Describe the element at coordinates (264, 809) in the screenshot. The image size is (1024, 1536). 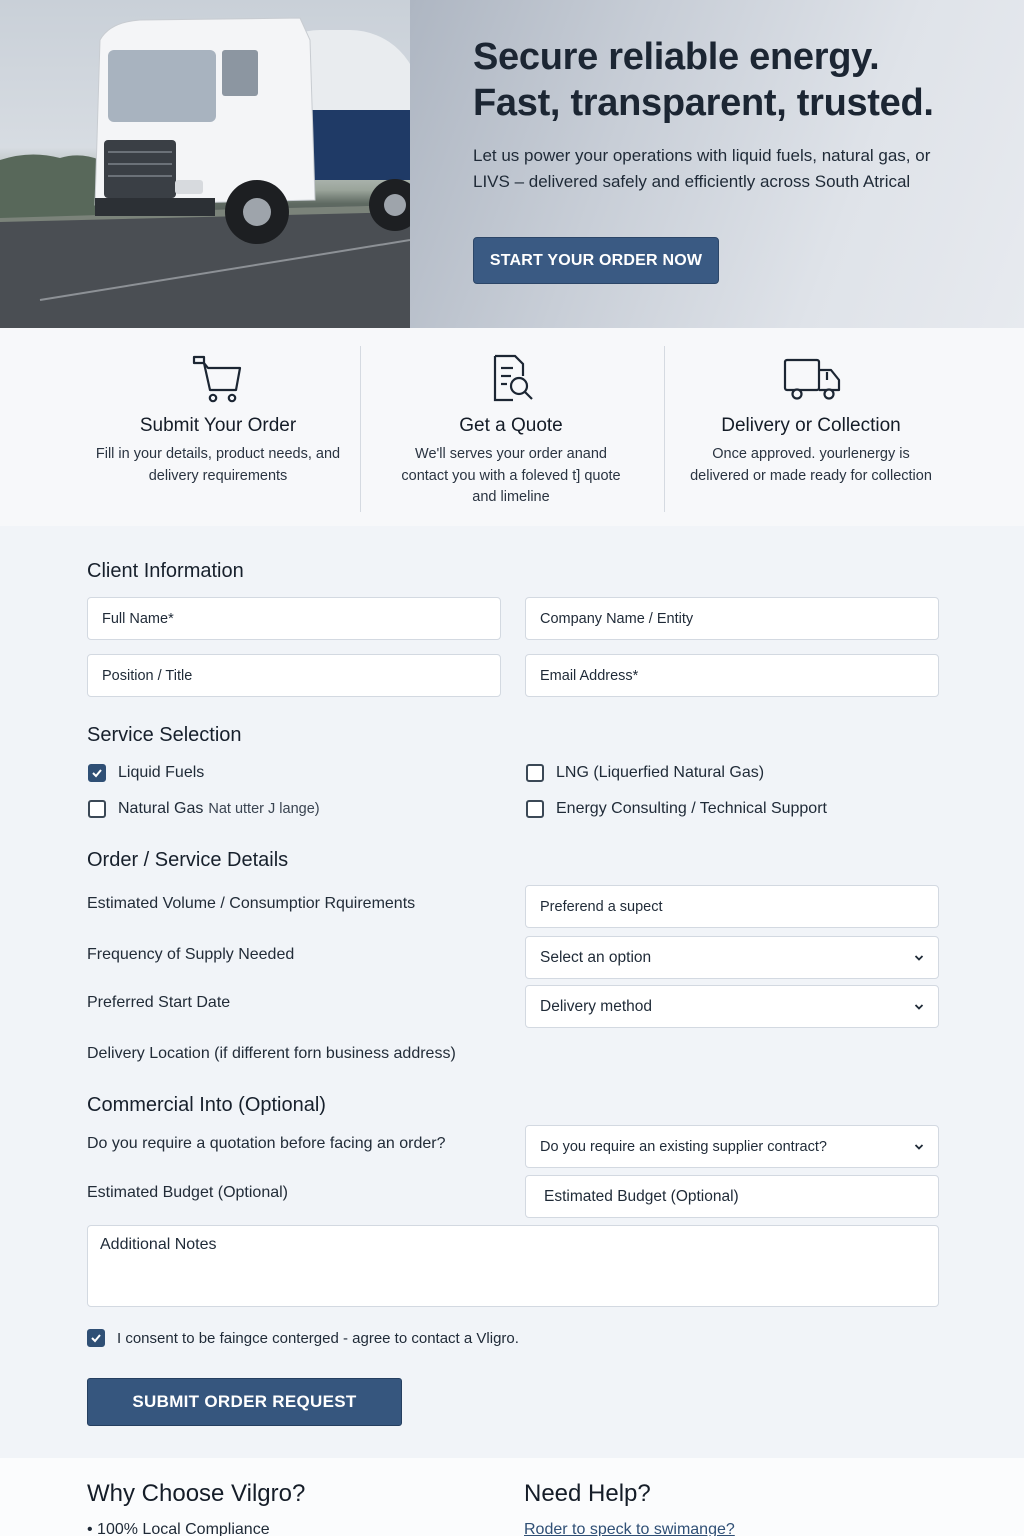
I see `service-option-suffix: Nat utter J lange)` at that location.